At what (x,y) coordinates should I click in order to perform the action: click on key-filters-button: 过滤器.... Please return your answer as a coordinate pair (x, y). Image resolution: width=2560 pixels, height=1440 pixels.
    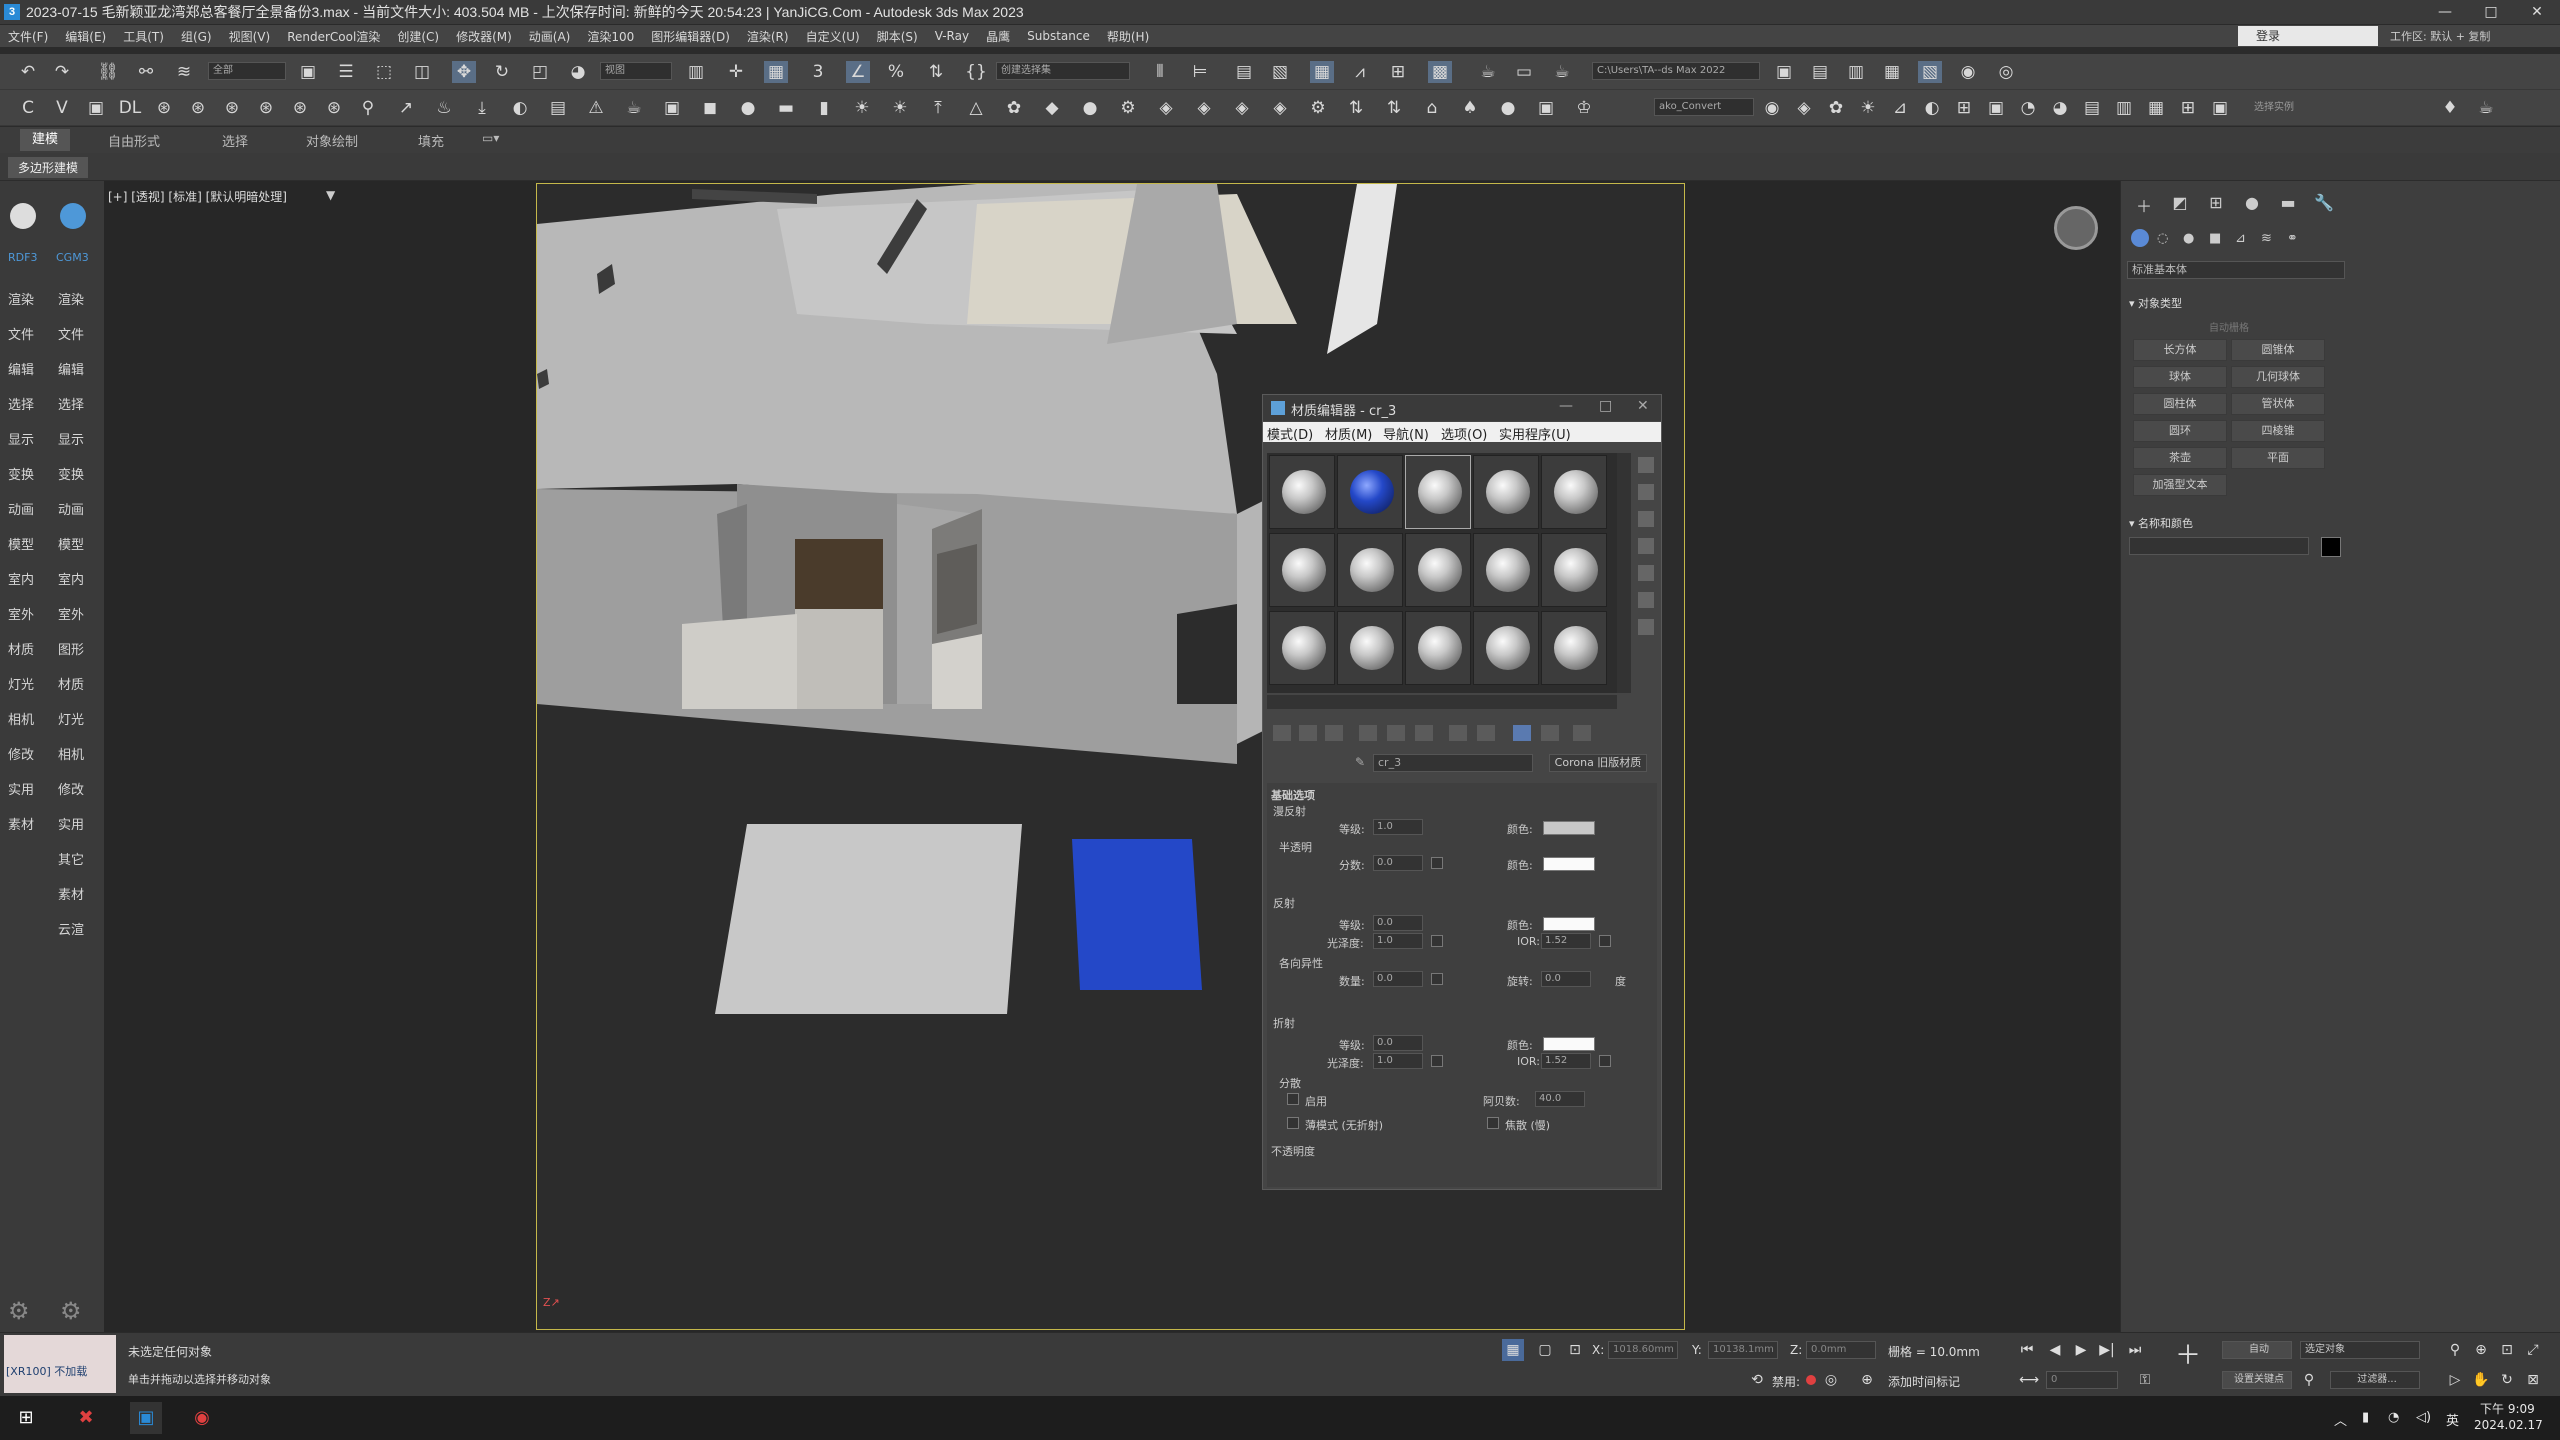
    Looking at the image, I should click on (2375, 1380).